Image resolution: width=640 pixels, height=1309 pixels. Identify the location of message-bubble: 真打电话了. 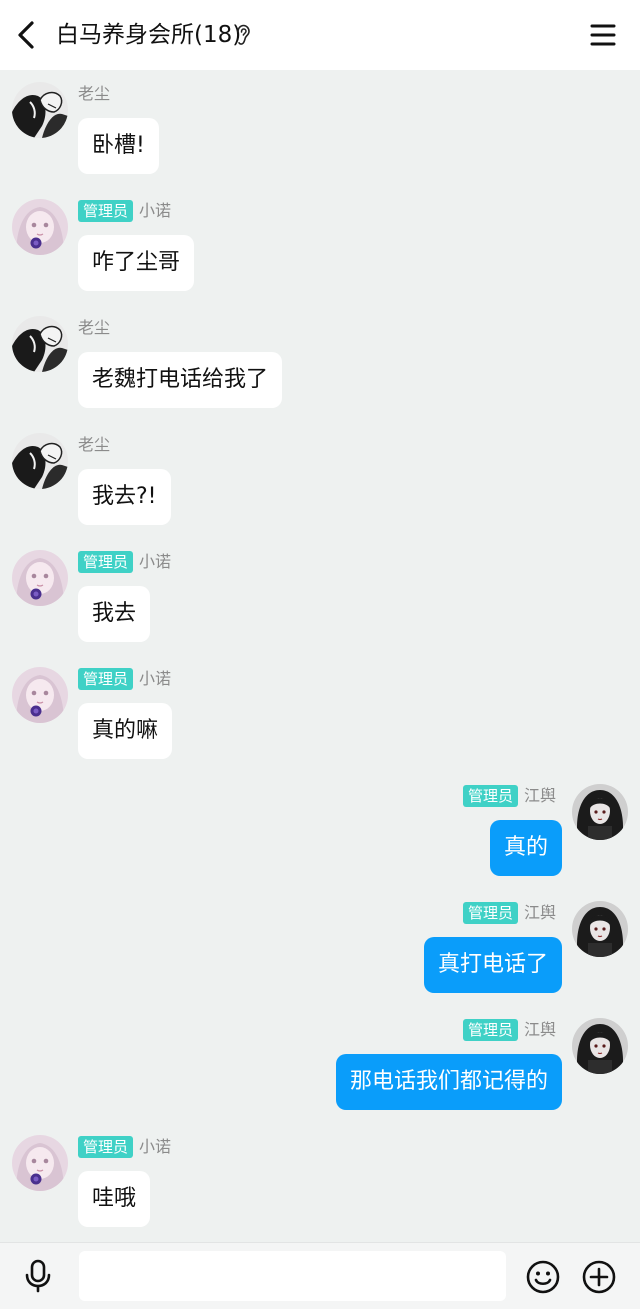
(492, 965).